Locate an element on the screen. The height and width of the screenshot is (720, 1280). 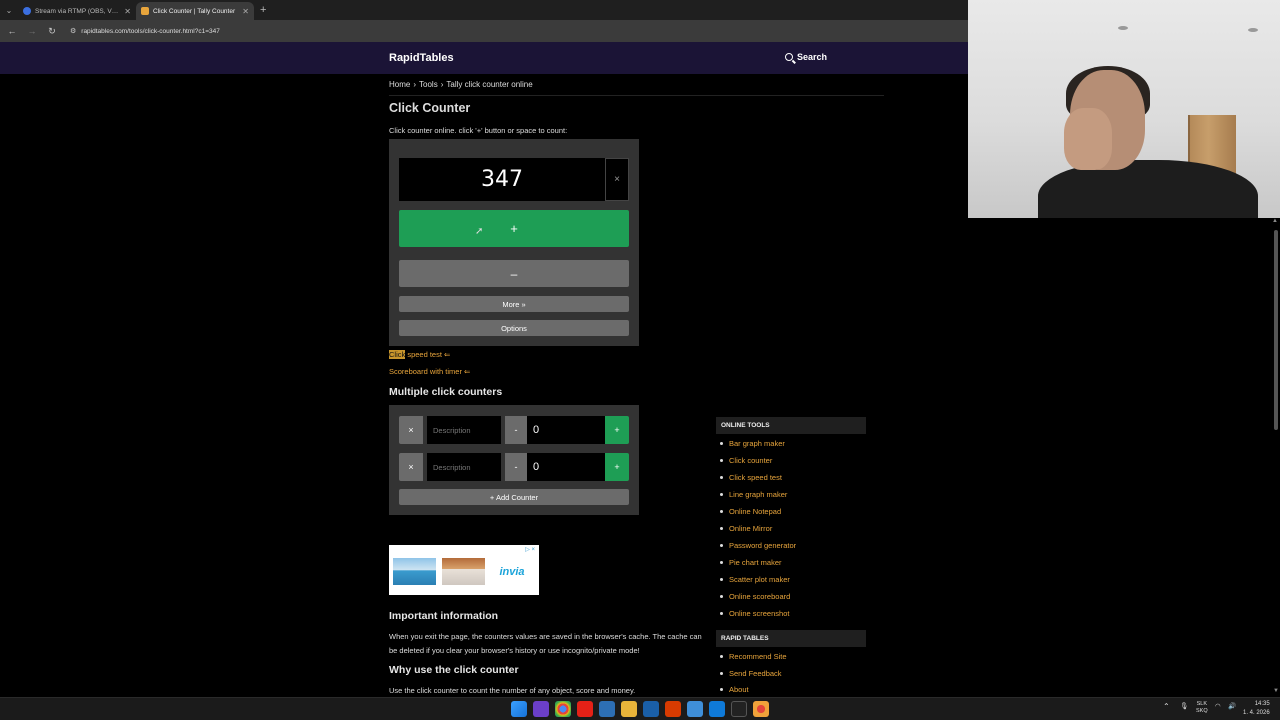
windows-taskbar: ⌃ 🎙 SLK SKQ ◠ 🔊 14:35 1. 4. 2026 is located at coordinates (640, 708).